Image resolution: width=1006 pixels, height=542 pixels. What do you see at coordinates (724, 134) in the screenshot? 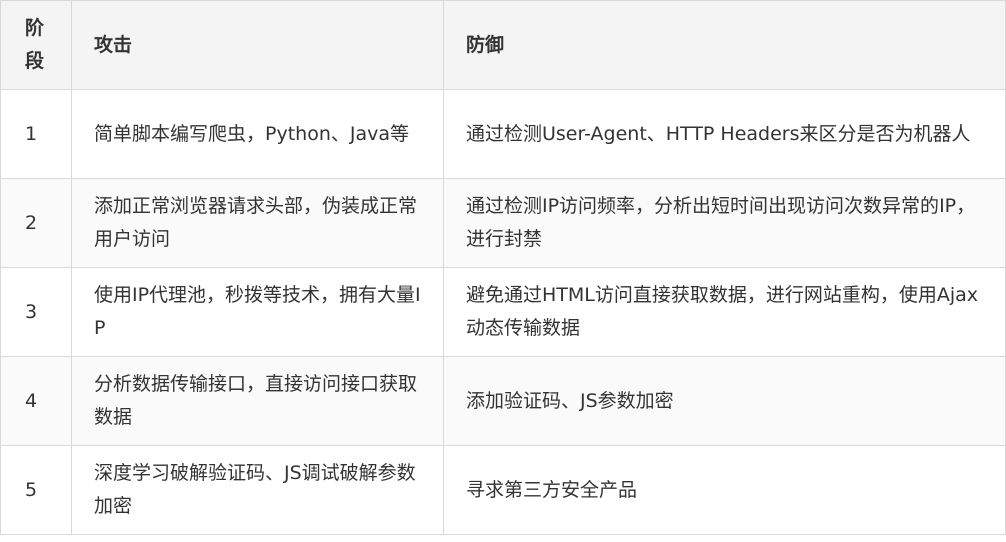
I see `defense-cell: 通过检测User-Agent、HTTP Headers来区分是否为机器人` at bounding box center [724, 134].